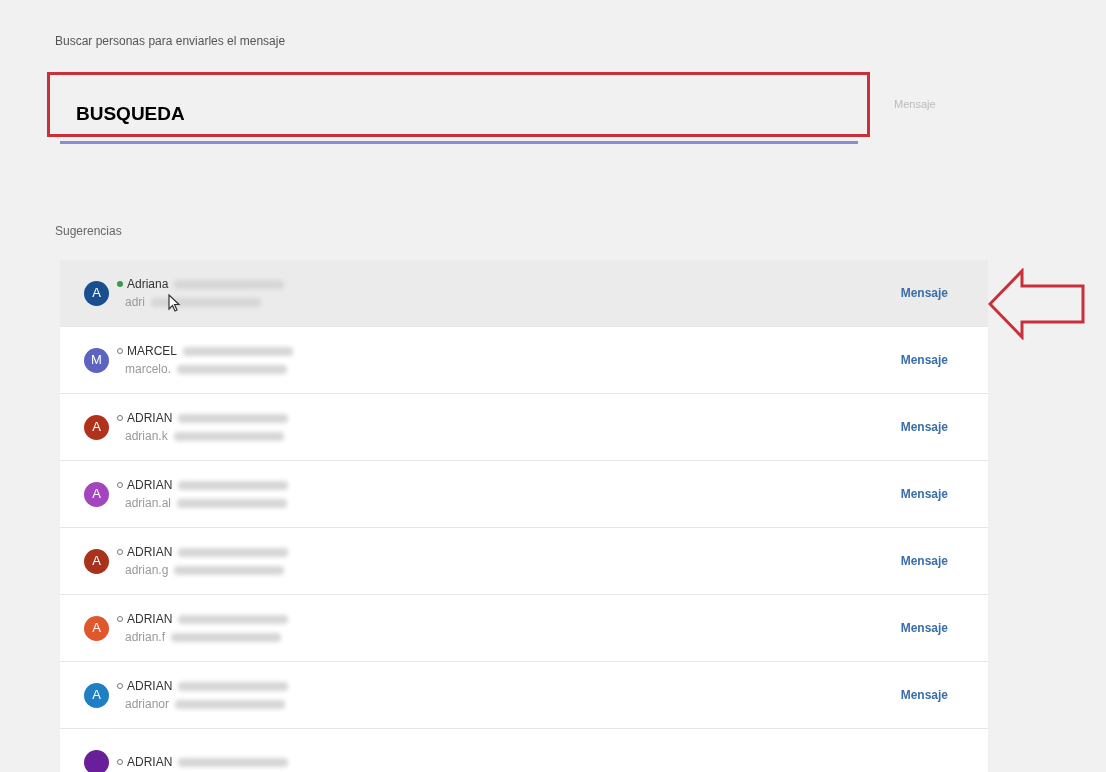  What do you see at coordinates (1037, 304) in the screenshot?
I see `arrow-icon` at bounding box center [1037, 304].